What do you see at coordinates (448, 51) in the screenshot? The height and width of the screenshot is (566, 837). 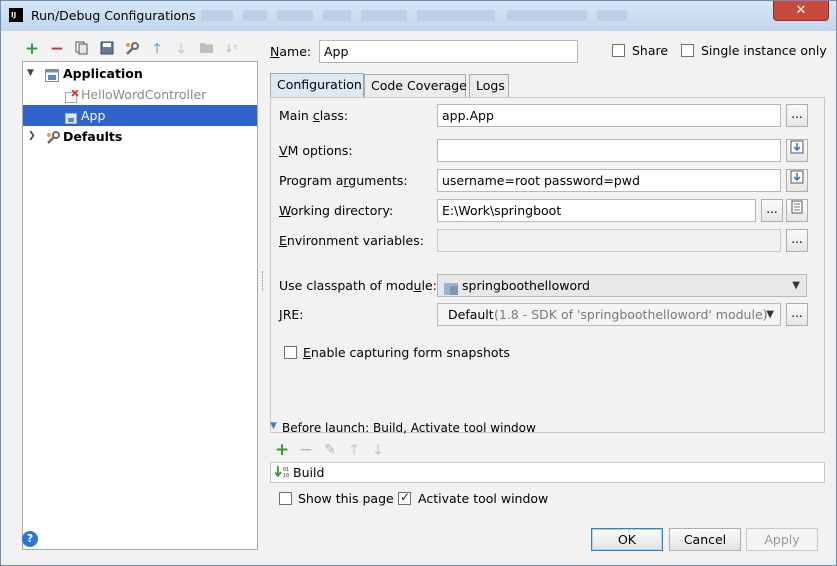 I see `name-field: App` at bounding box center [448, 51].